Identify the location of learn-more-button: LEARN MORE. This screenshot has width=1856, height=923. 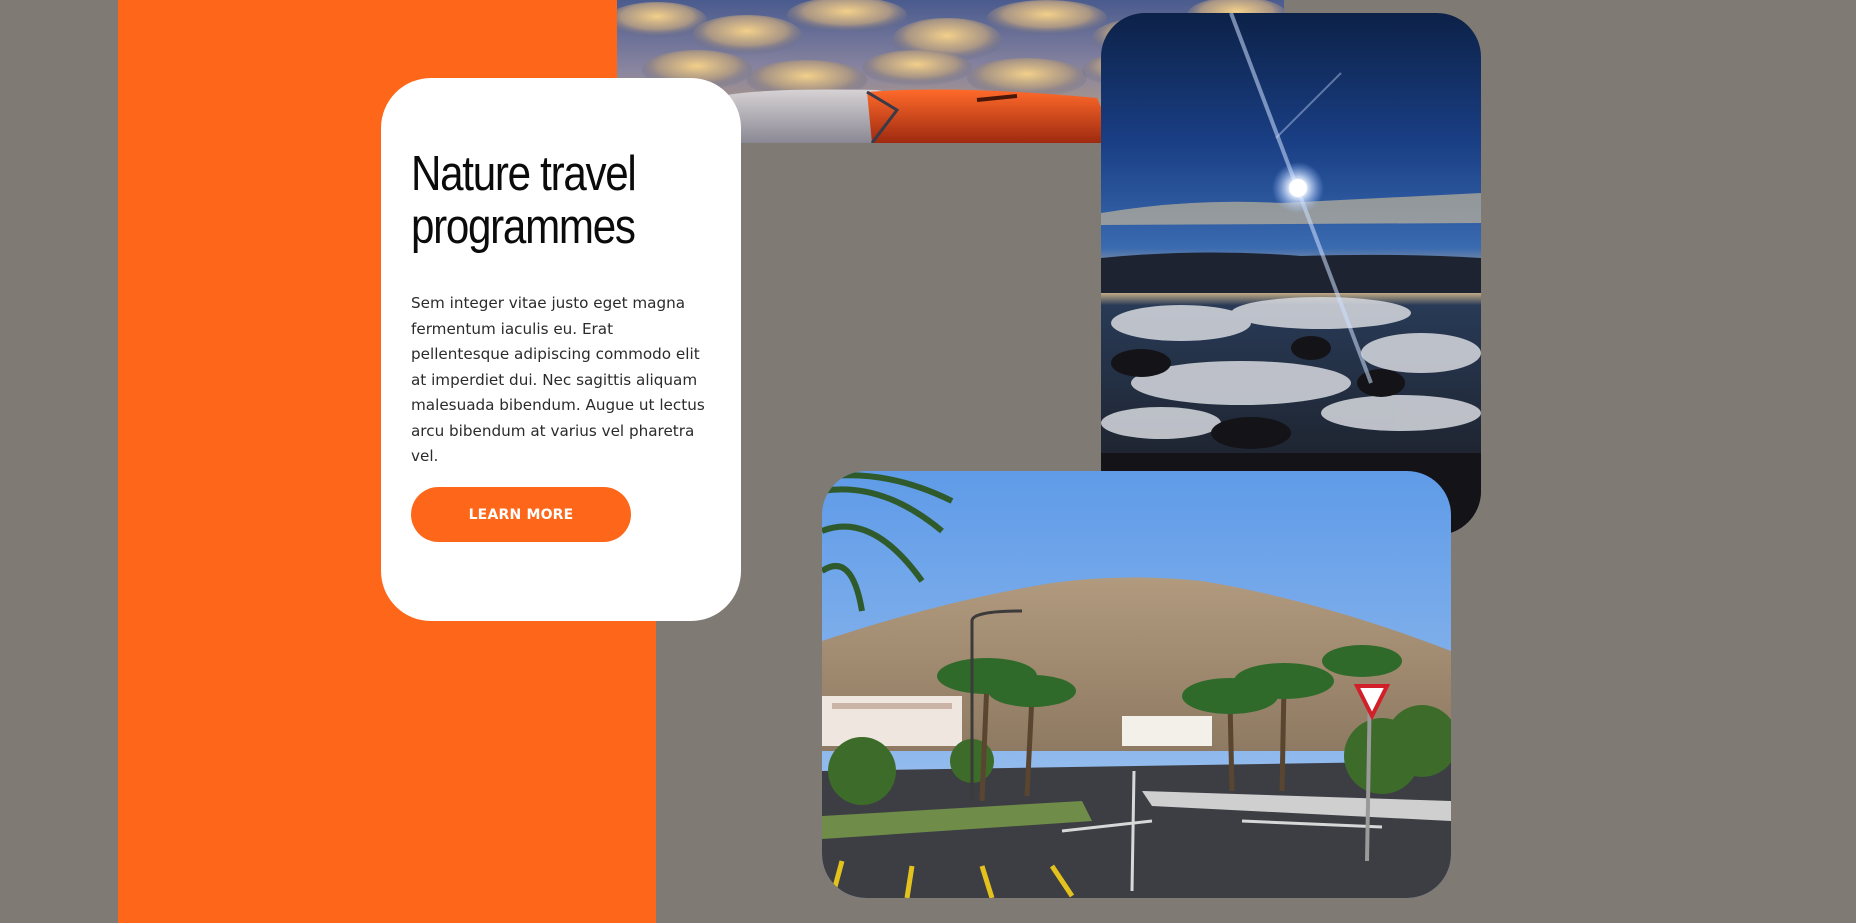
(521, 514).